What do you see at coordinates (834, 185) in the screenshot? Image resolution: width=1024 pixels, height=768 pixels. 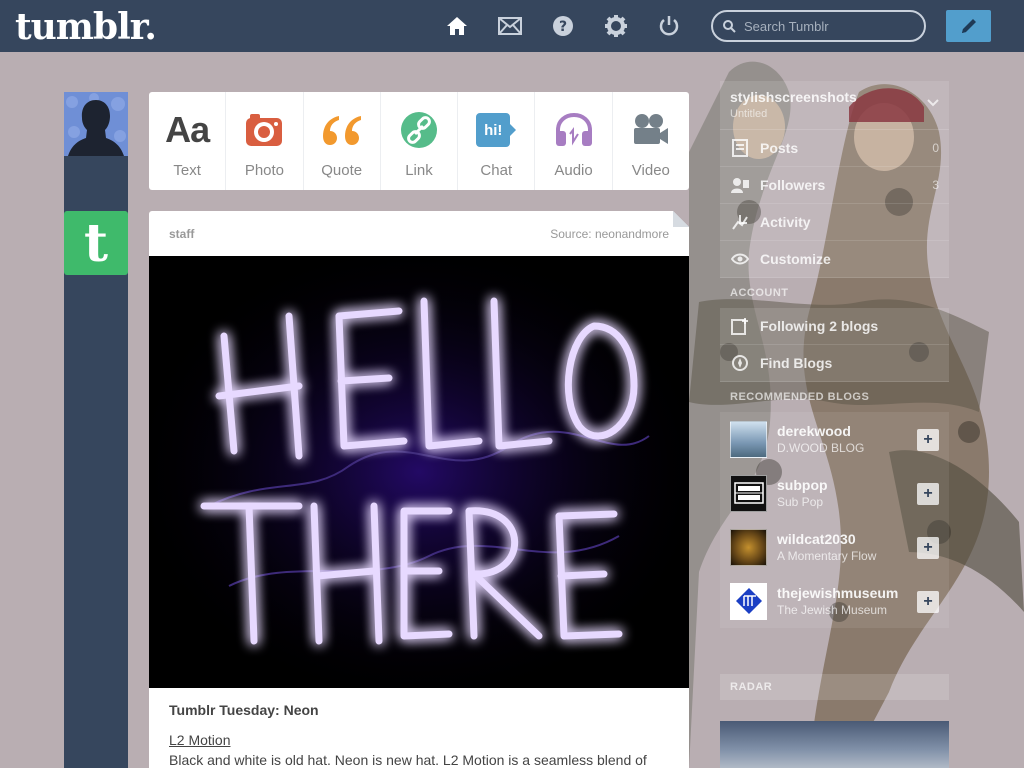 I see `sidebar-item-followers: Followers 3` at bounding box center [834, 185].